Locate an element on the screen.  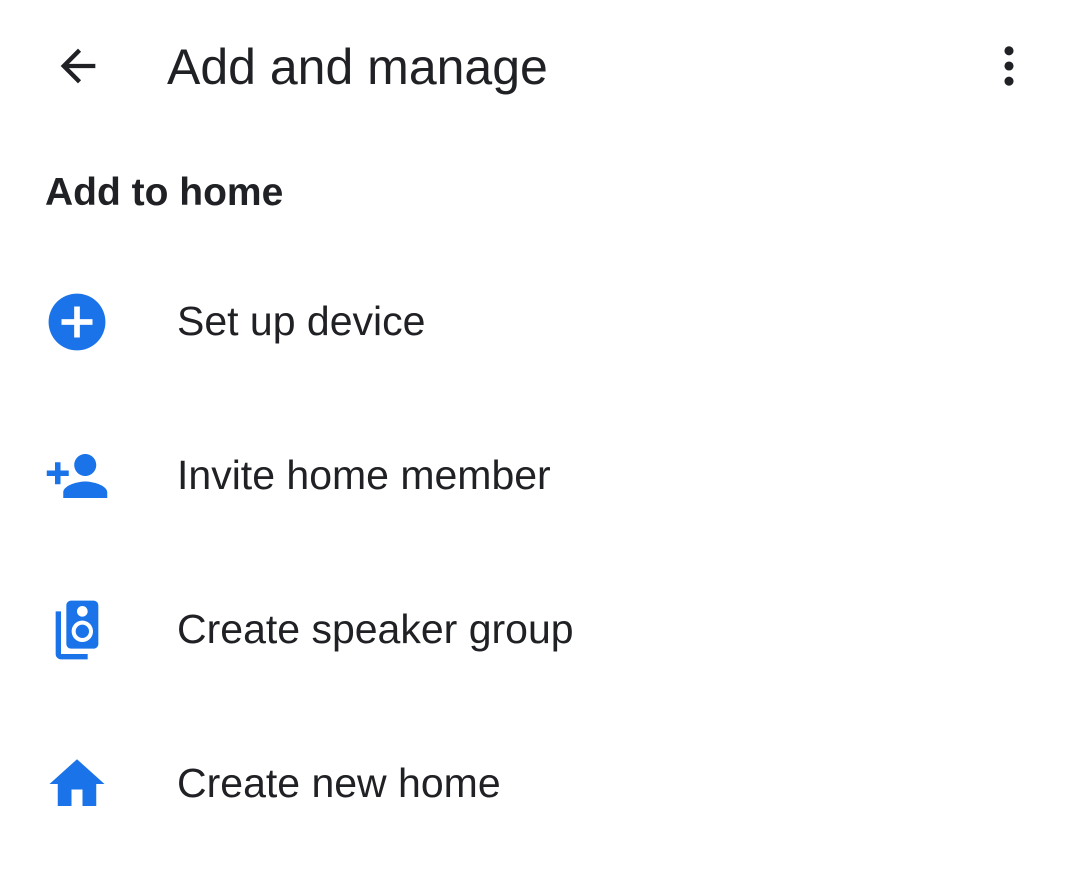
add-circle-icon is located at coordinates (77, 322).